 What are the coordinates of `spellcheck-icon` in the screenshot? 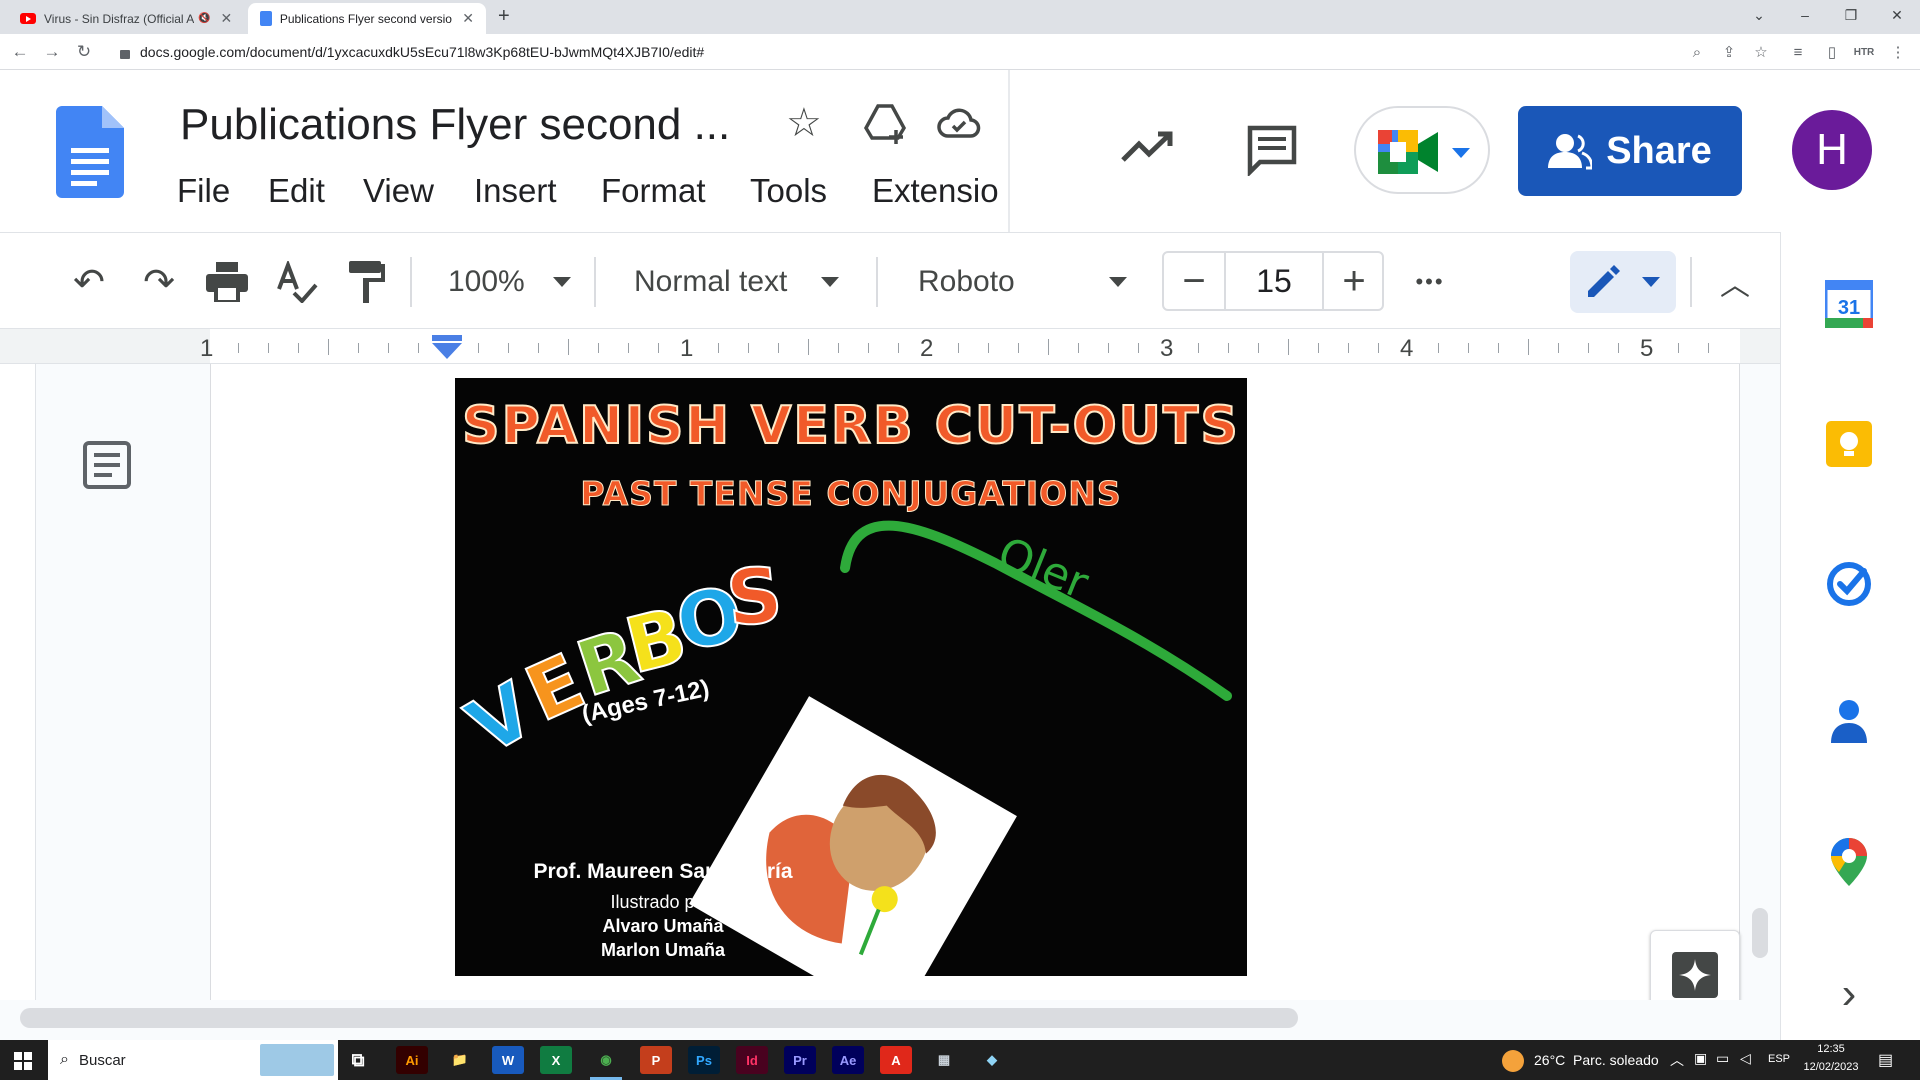 It's located at (297, 282).